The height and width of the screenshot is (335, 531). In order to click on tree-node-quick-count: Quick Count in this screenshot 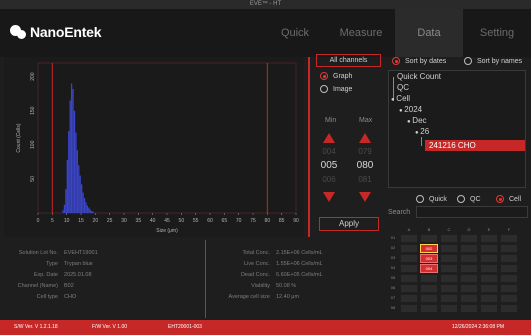, I will do `click(419, 76)`.